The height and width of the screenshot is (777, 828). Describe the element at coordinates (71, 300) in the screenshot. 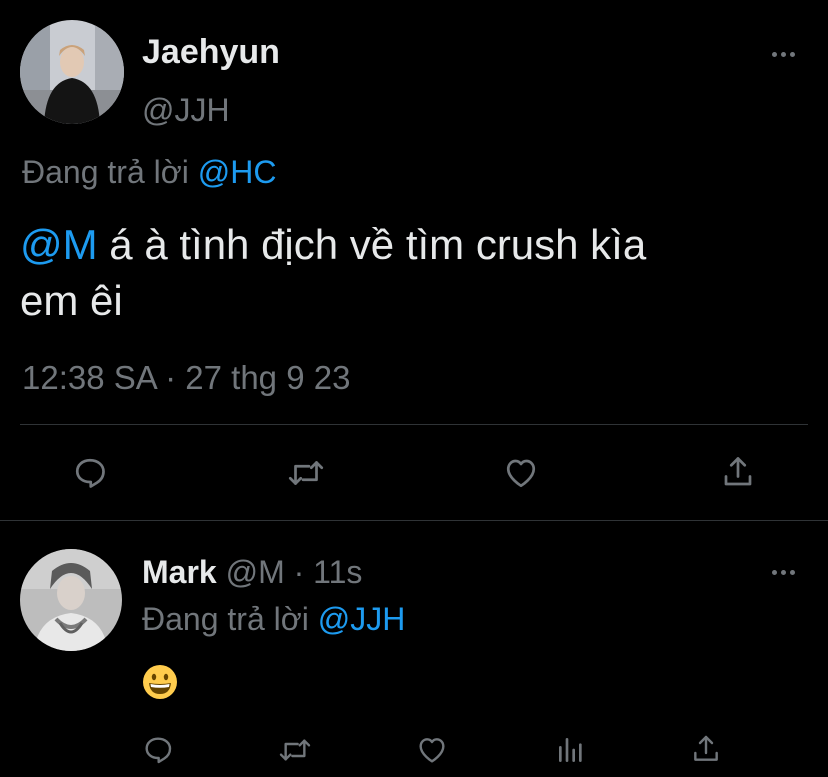

I see `tweet-text-line2: em êi` at that location.